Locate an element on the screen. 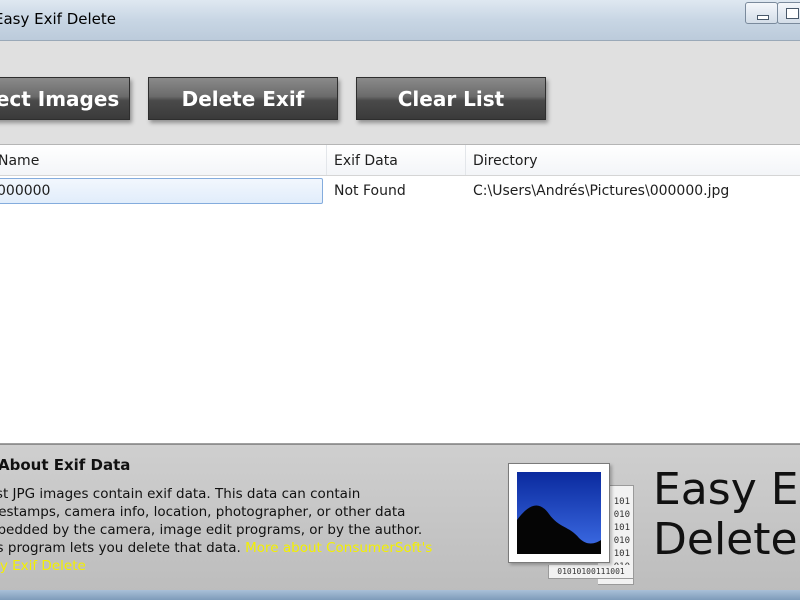  row-exif-data-cell: Not Found is located at coordinates (370, 191).